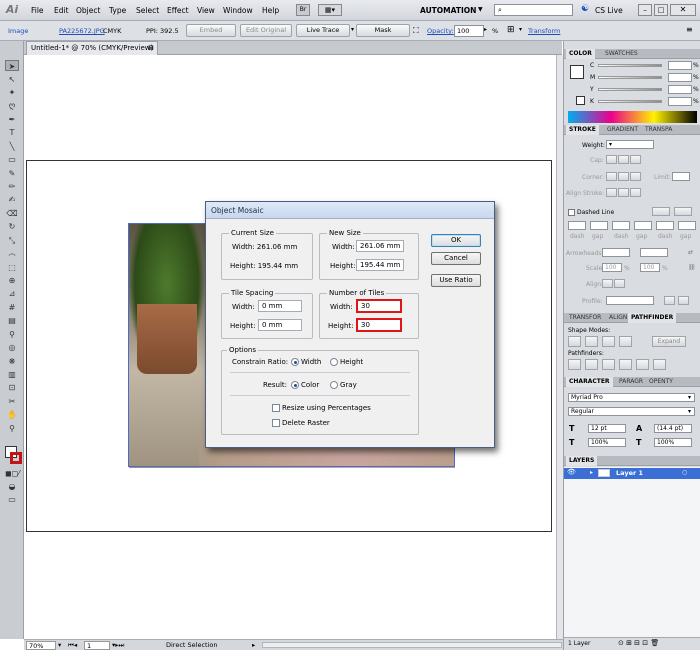 Image resolution: width=700 pixels, height=650 pixels. I want to click on bevel-join-button, so click(635, 176).